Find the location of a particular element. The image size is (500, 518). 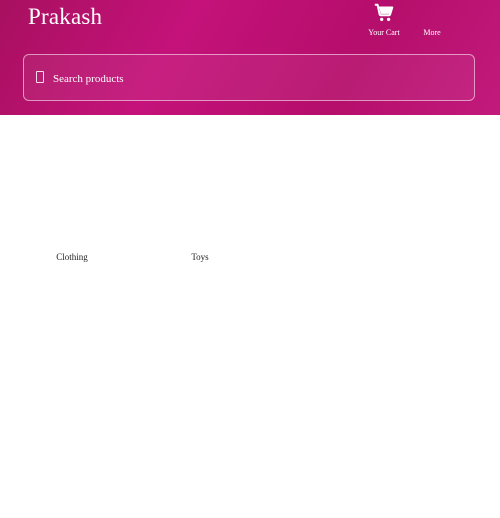

category-toys: Toys is located at coordinates (200, 257).